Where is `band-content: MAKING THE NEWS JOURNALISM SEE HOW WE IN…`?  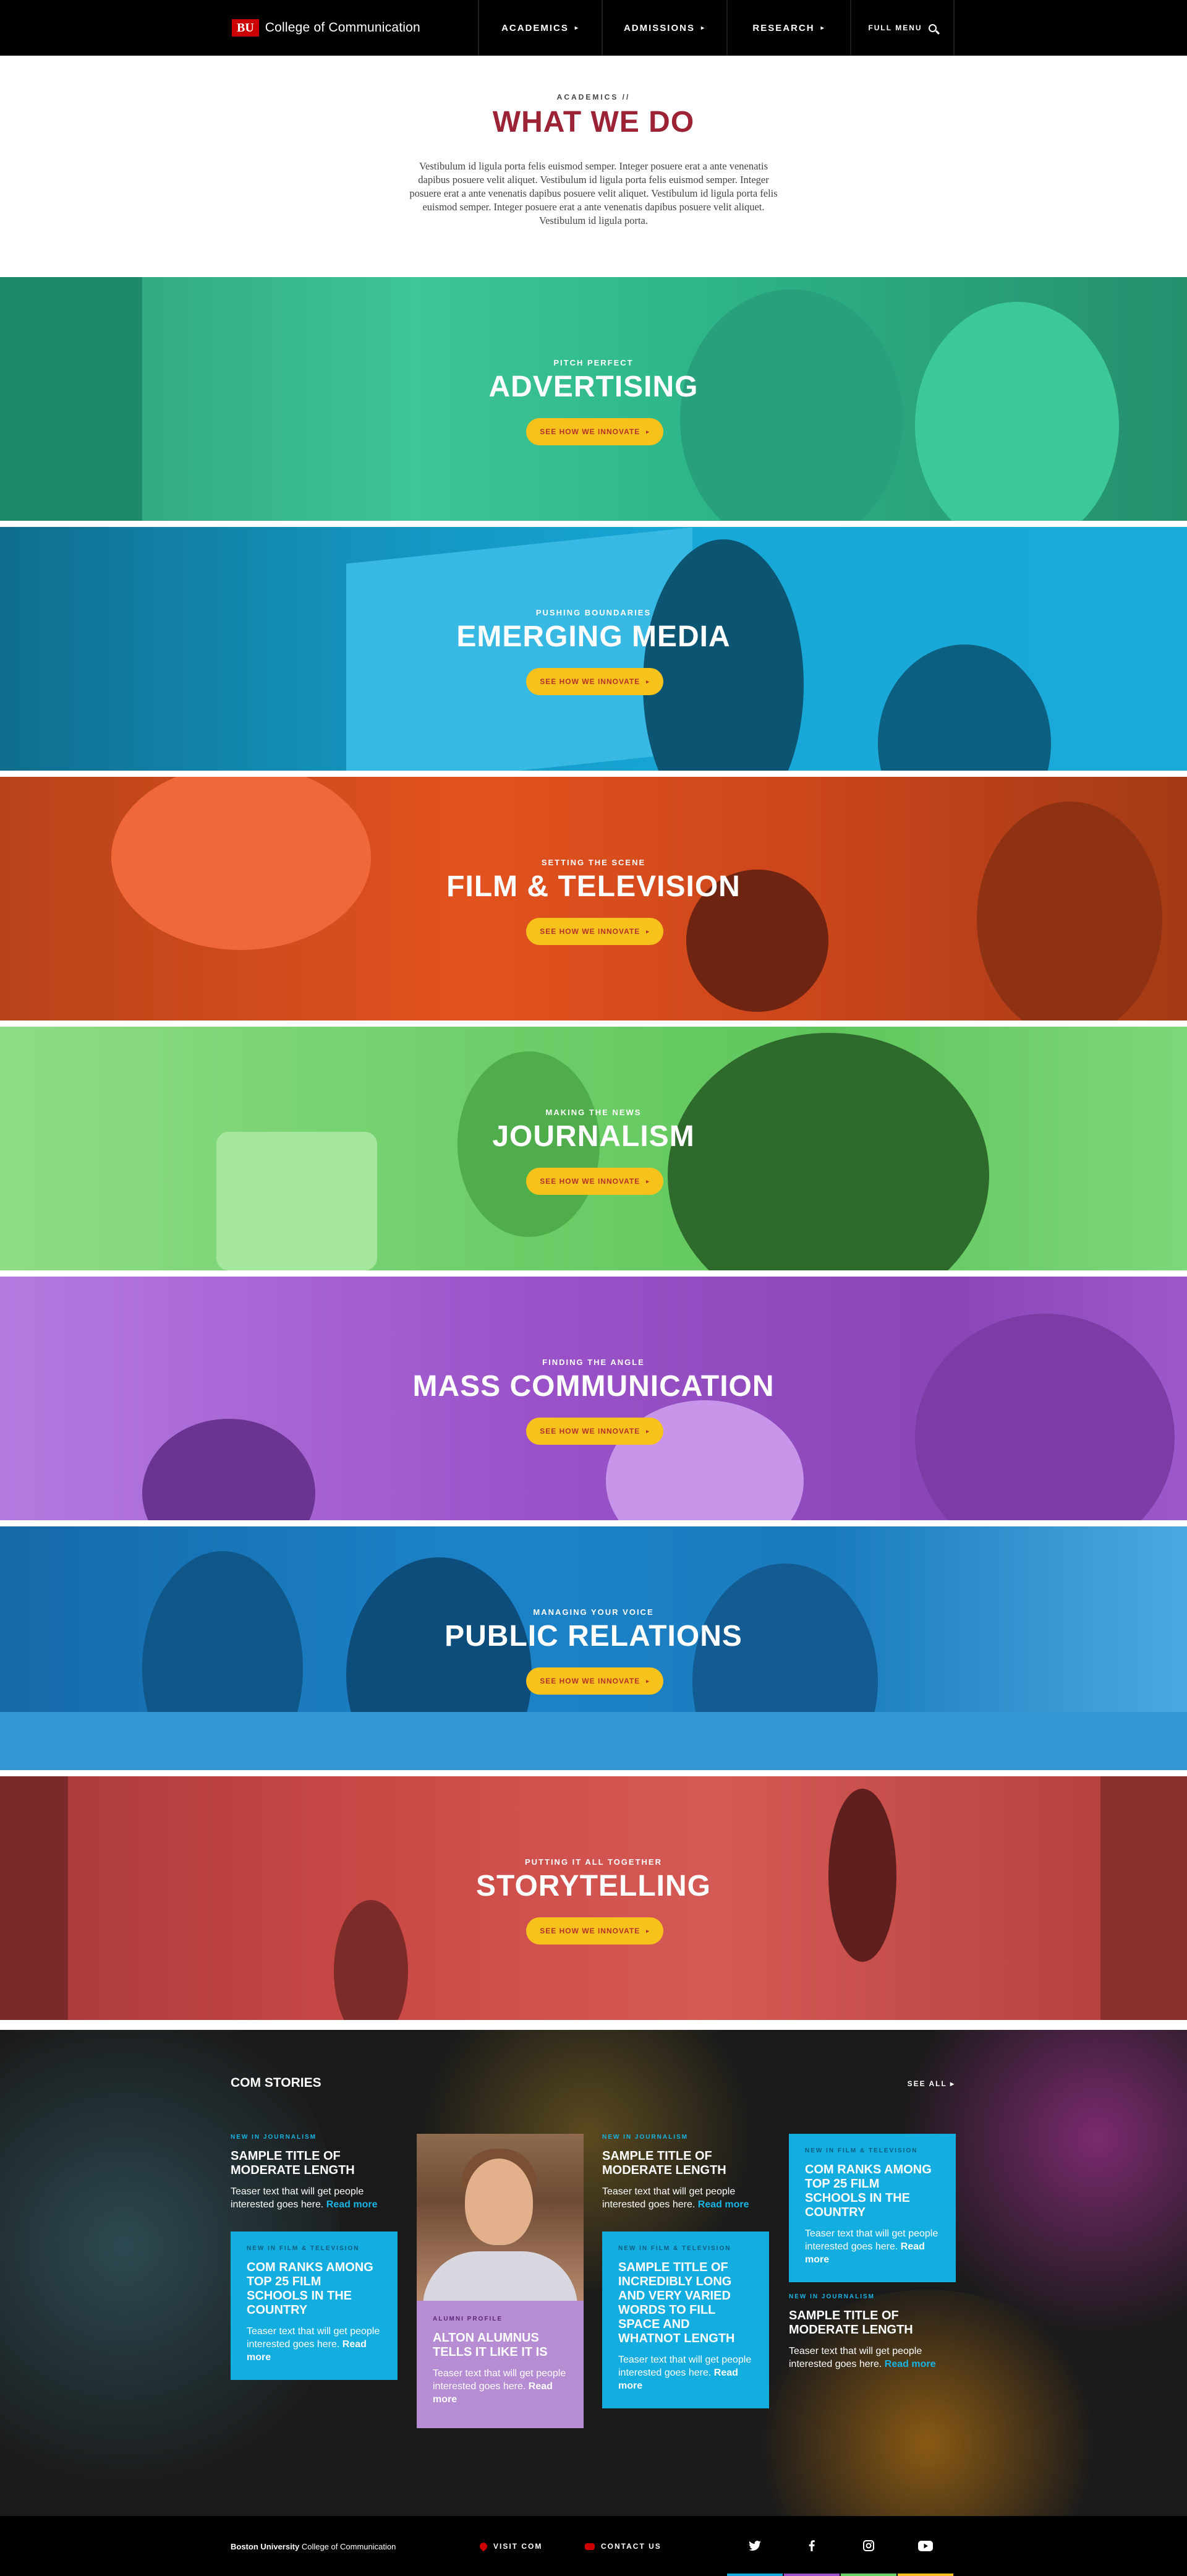 band-content: MAKING THE NEWS JOURNALISM SEE HOW WE IN… is located at coordinates (593, 1148).